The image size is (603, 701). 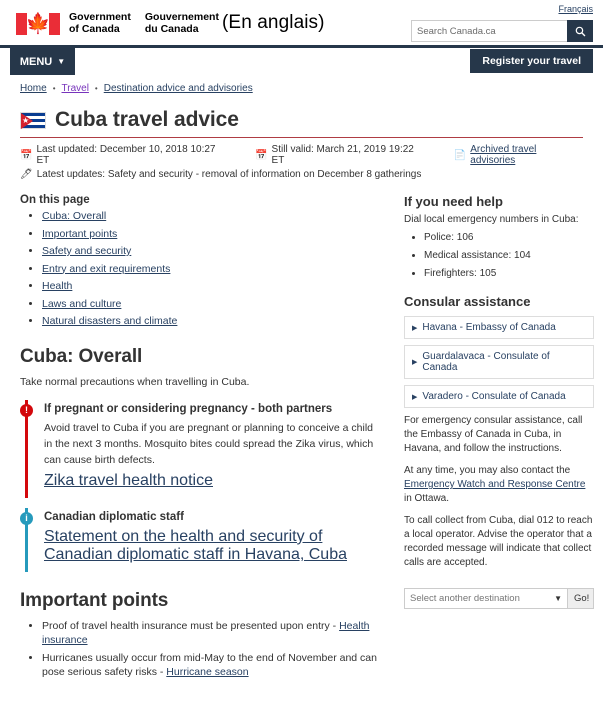 What do you see at coordinates (55, 200) in the screenshot?
I see `on-this-page-heading: On this page` at bounding box center [55, 200].